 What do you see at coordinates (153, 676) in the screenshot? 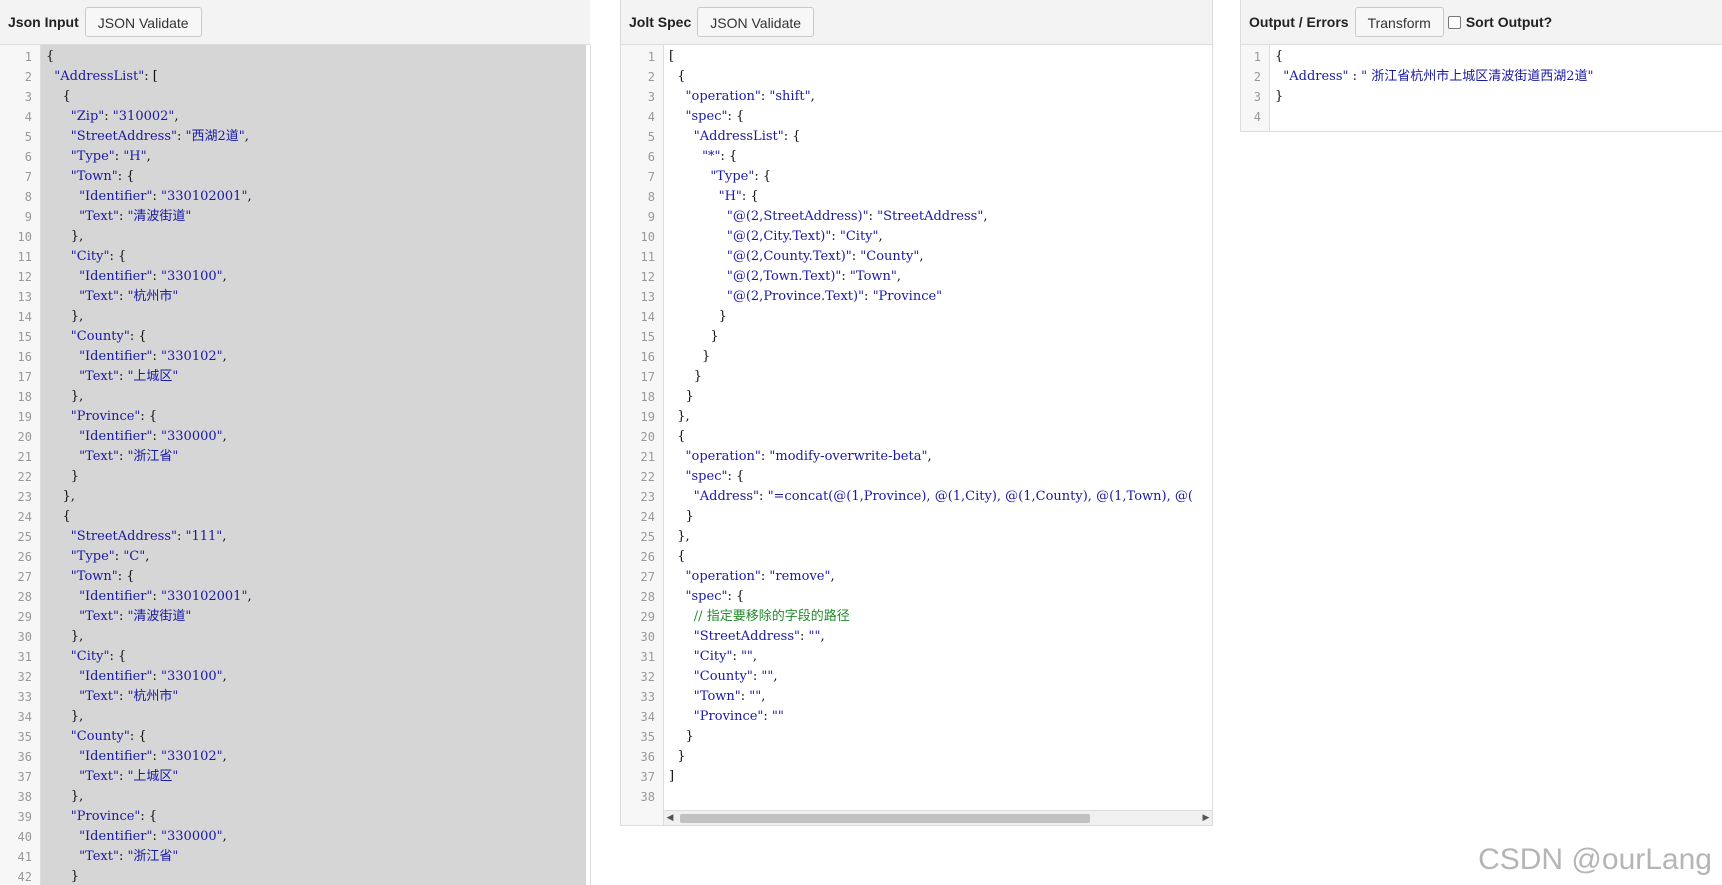
I see `code-text: "Identifier": "330100",` at bounding box center [153, 676].